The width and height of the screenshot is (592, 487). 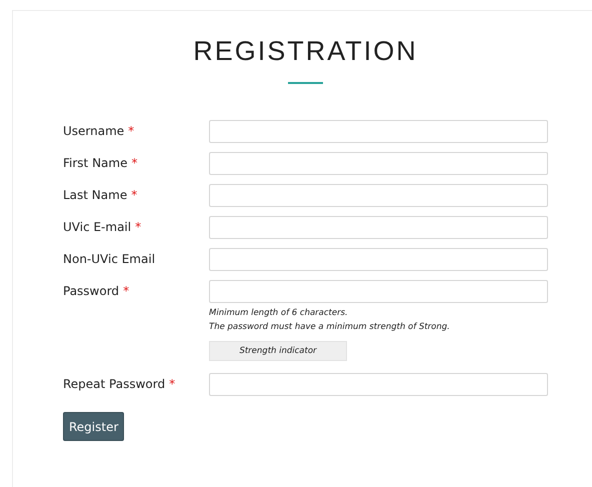 I want to click on page-title: REGISTRATION, so click(x=305, y=51).